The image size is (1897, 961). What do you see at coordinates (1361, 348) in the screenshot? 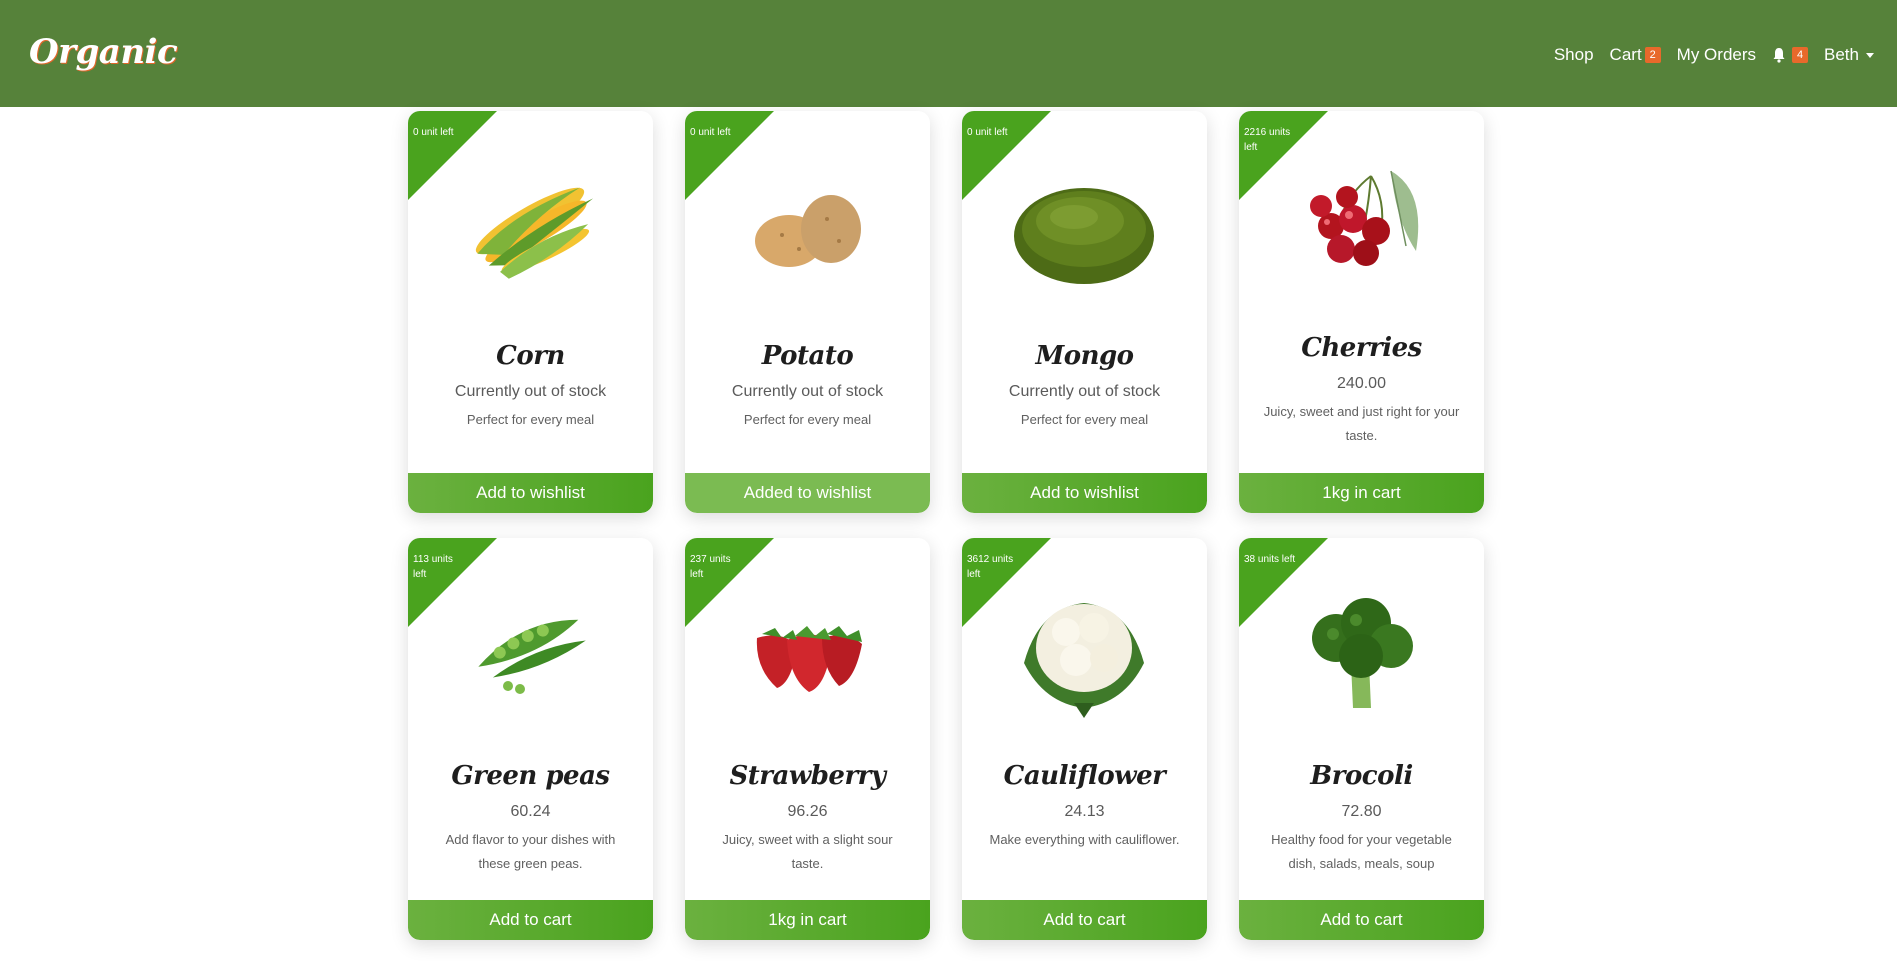
I see `product-name: Cherries` at bounding box center [1361, 348].